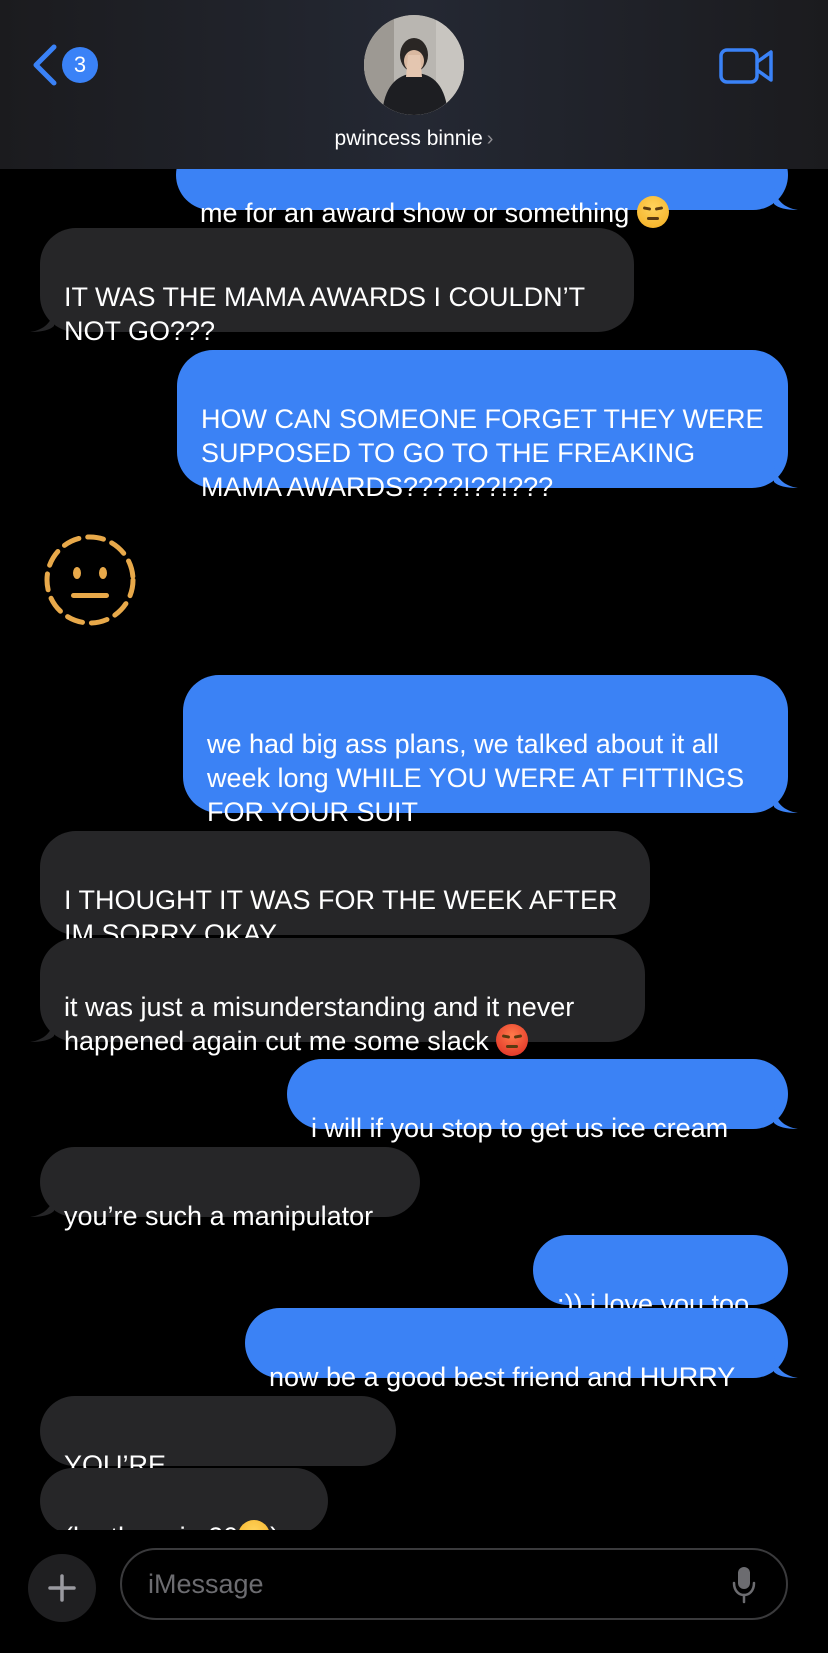 The height and width of the screenshot is (1653, 828). What do you see at coordinates (408, 138) in the screenshot?
I see `contact-name: pwincess binnie` at bounding box center [408, 138].